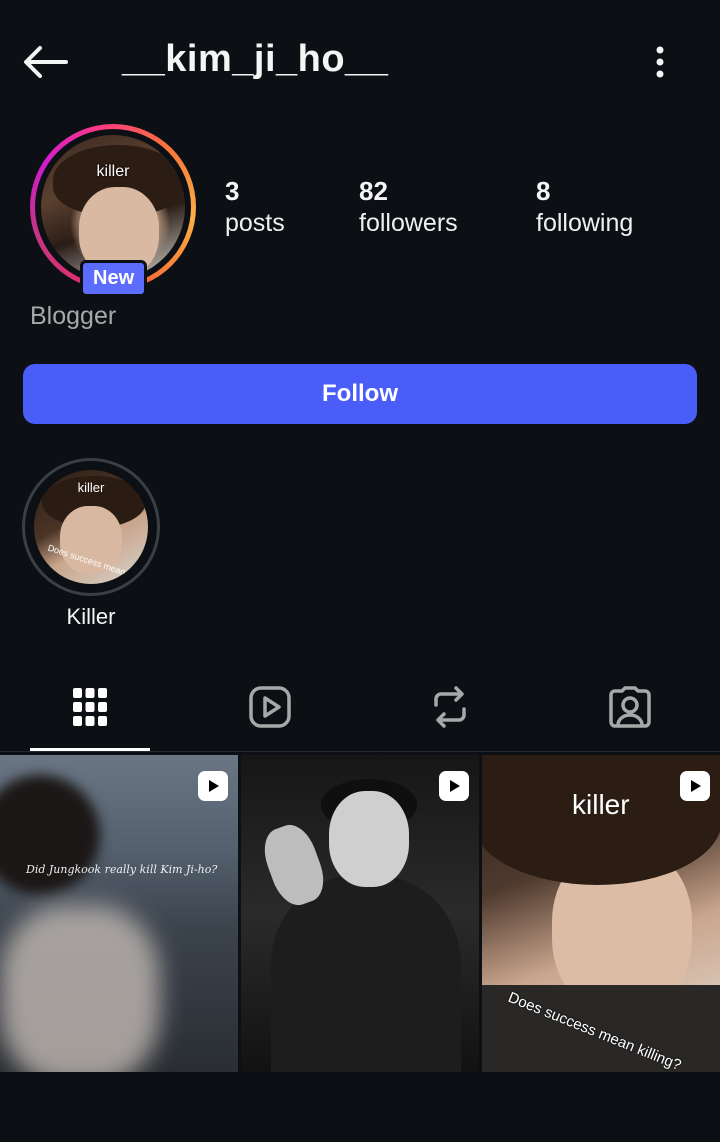  What do you see at coordinates (255, 223) in the screenshot?
I see `posts-label: posts` at bounding box center [255, 223].